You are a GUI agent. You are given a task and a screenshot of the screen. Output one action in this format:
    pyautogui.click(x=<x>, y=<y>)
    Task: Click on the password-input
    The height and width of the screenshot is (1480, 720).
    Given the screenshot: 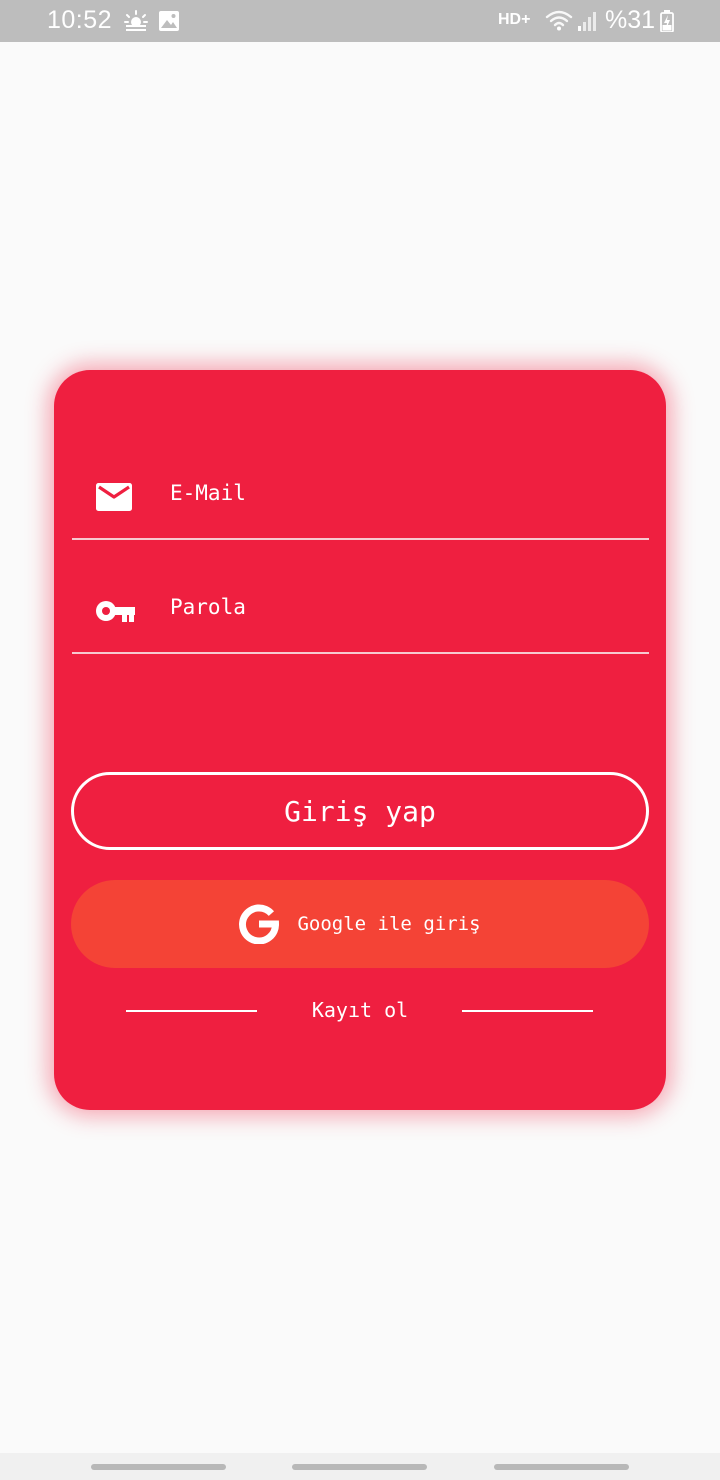 What is the action you would take?
    pyautogui.click(x=400, y=607)
    